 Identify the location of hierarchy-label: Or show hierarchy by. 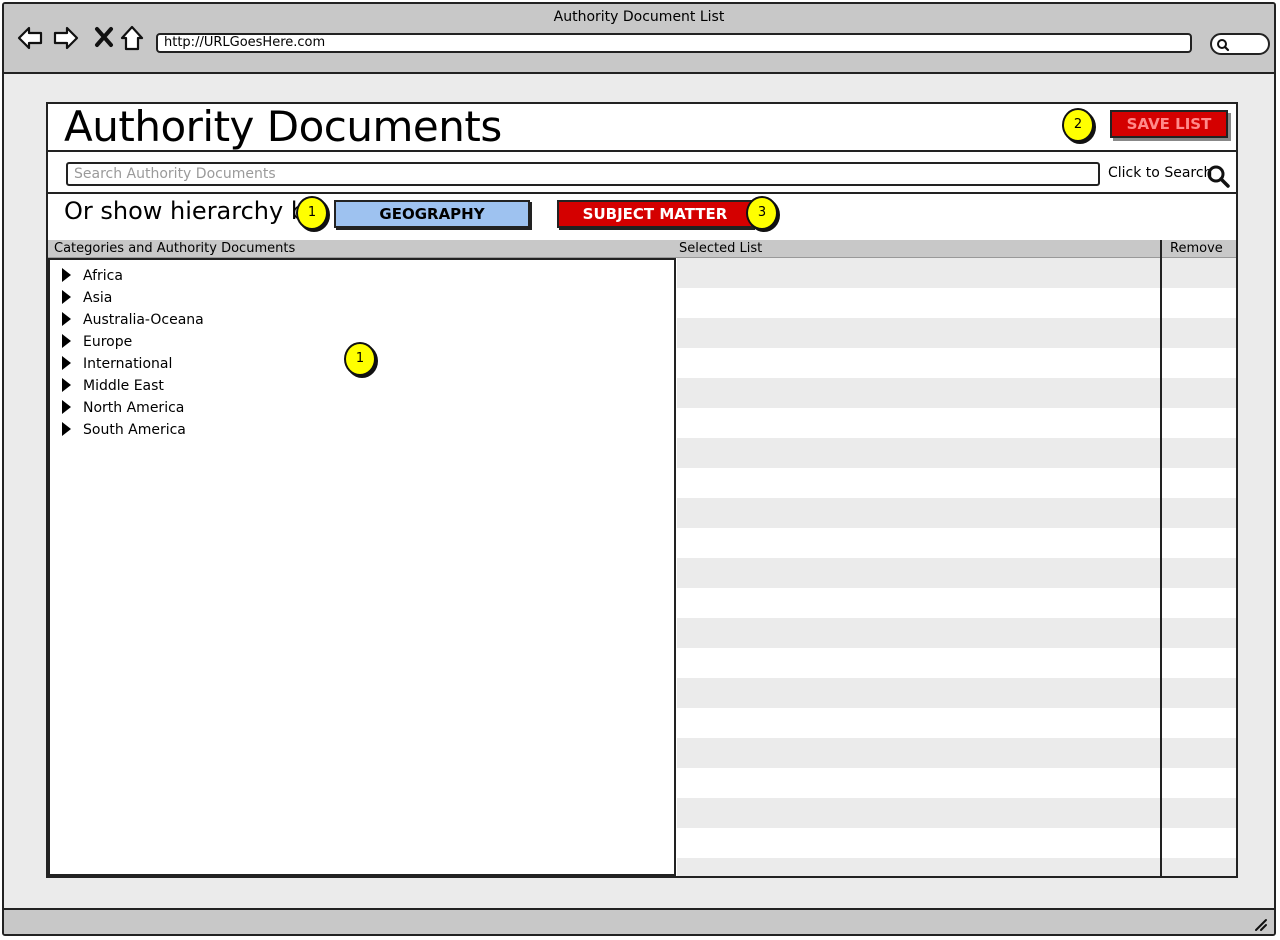
(192, 211).